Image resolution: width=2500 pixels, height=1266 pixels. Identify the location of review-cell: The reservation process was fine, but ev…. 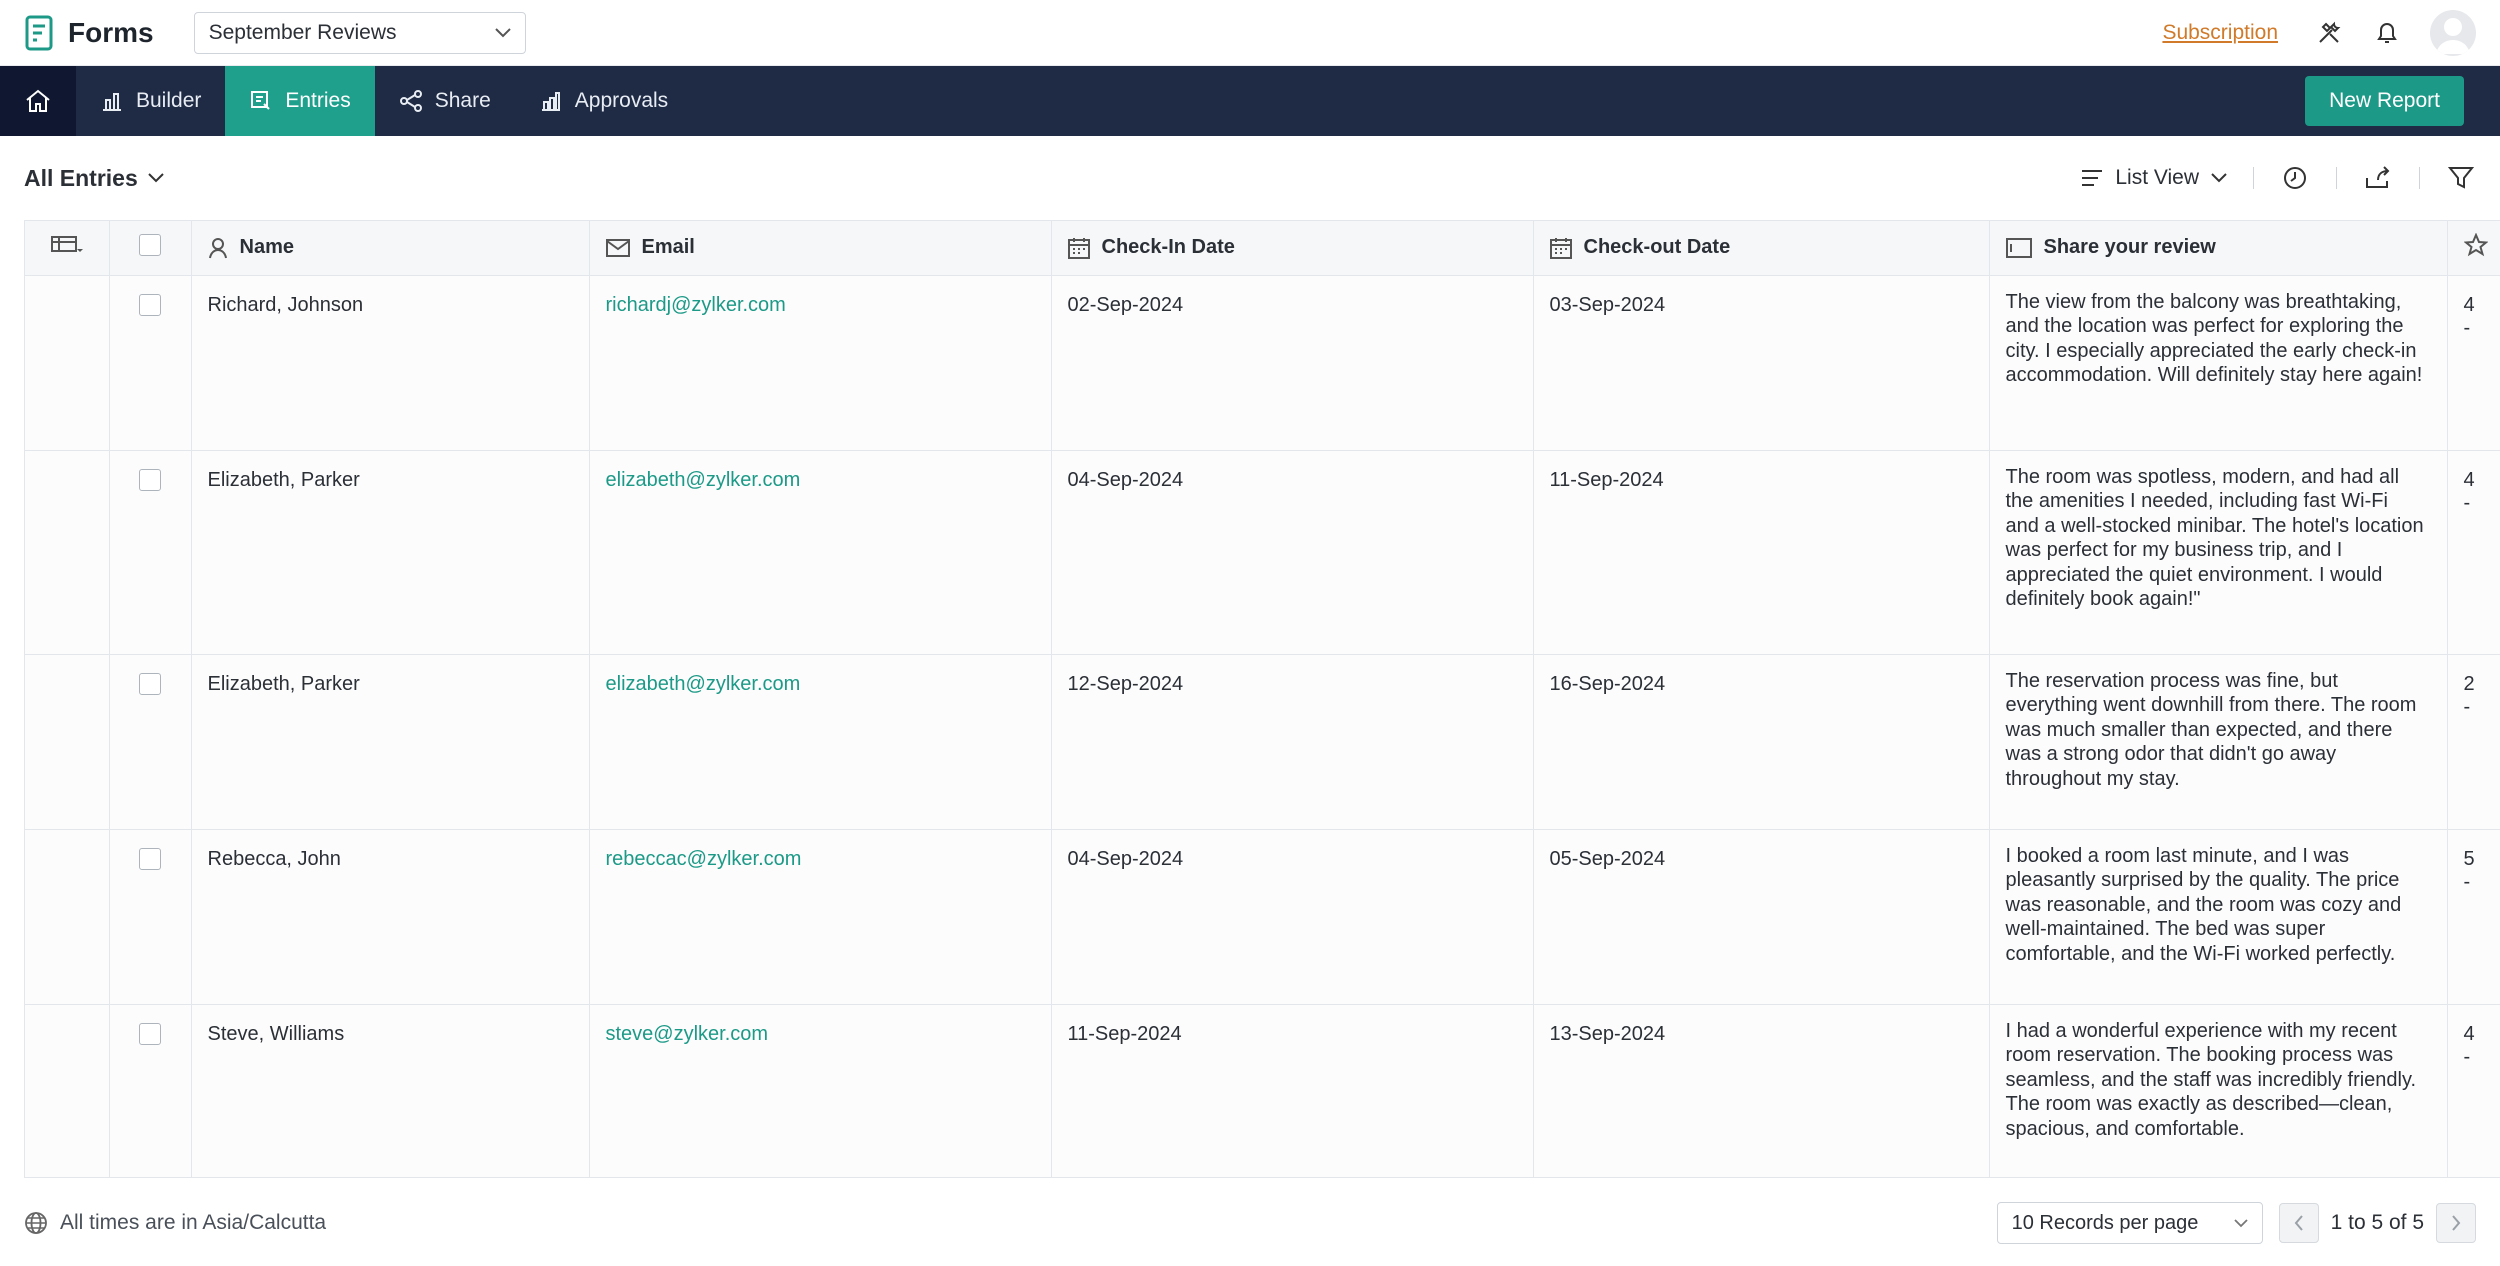
(2218, 742).